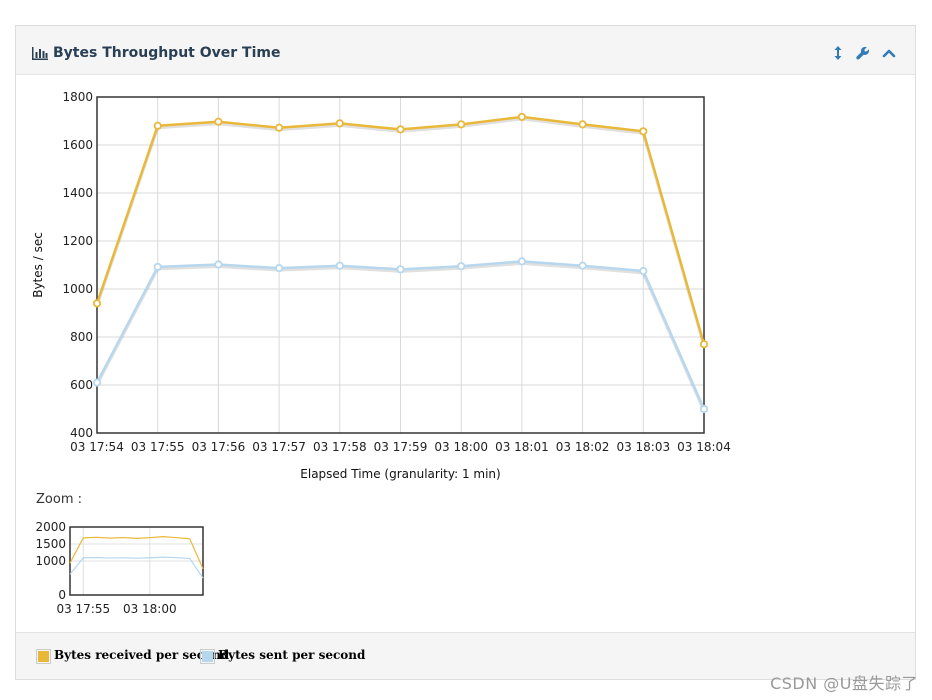  Describe the element at coordinates (279, 447) in the screenshot. I see `x-tick-label: 03 17:57` at that location.